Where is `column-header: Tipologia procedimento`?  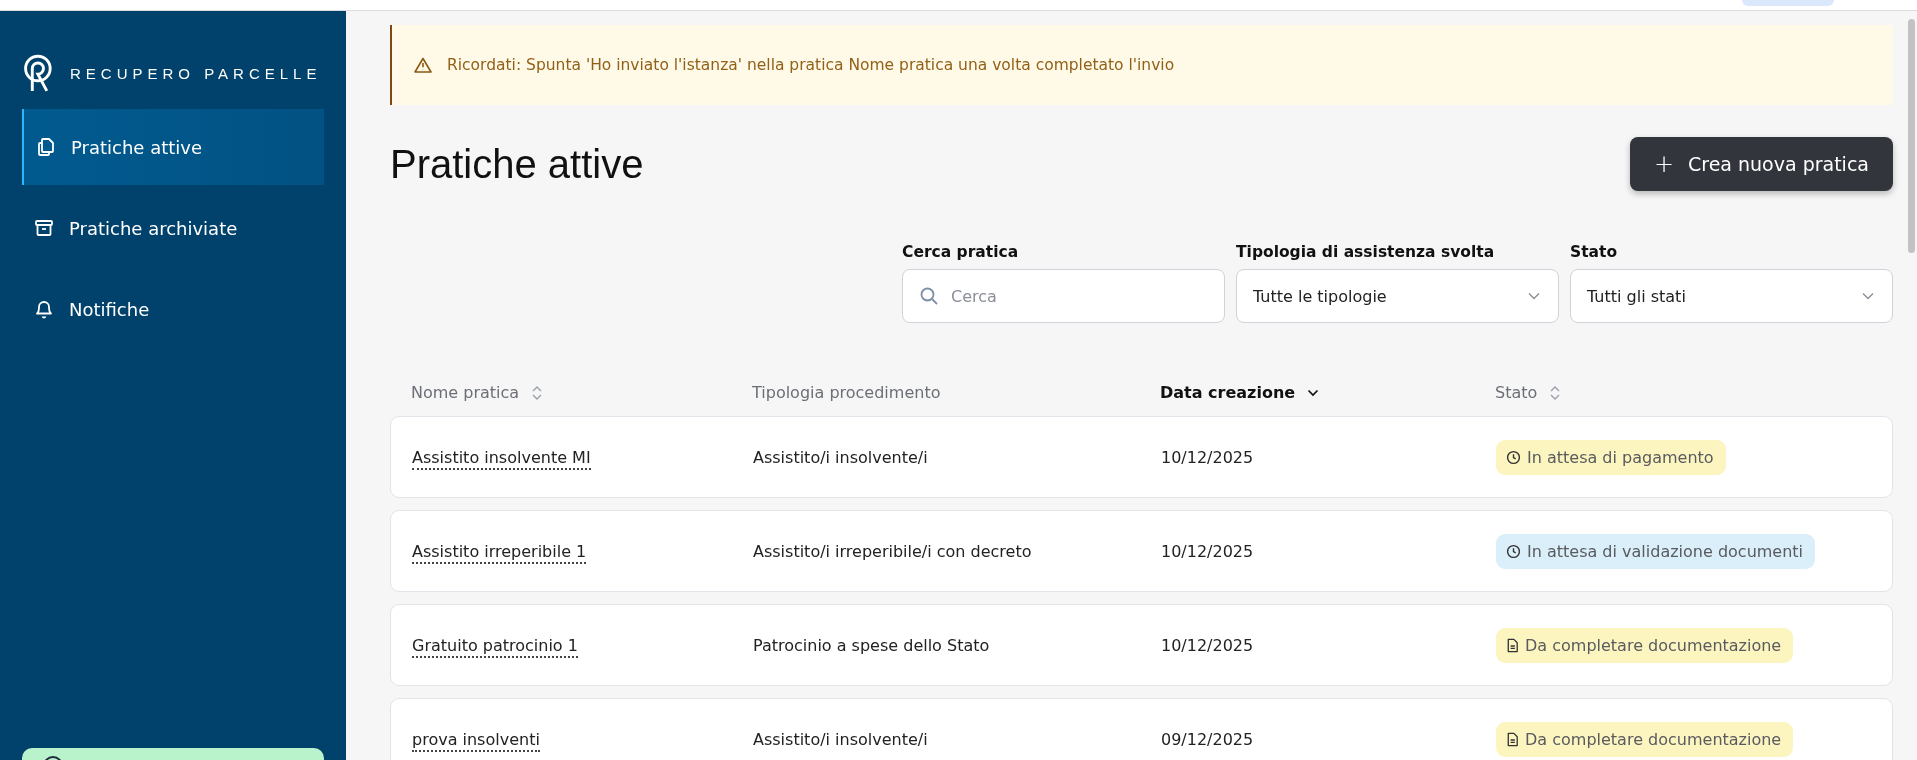
column-header: Tipologia procedimento is located at coordinates (846, 392).